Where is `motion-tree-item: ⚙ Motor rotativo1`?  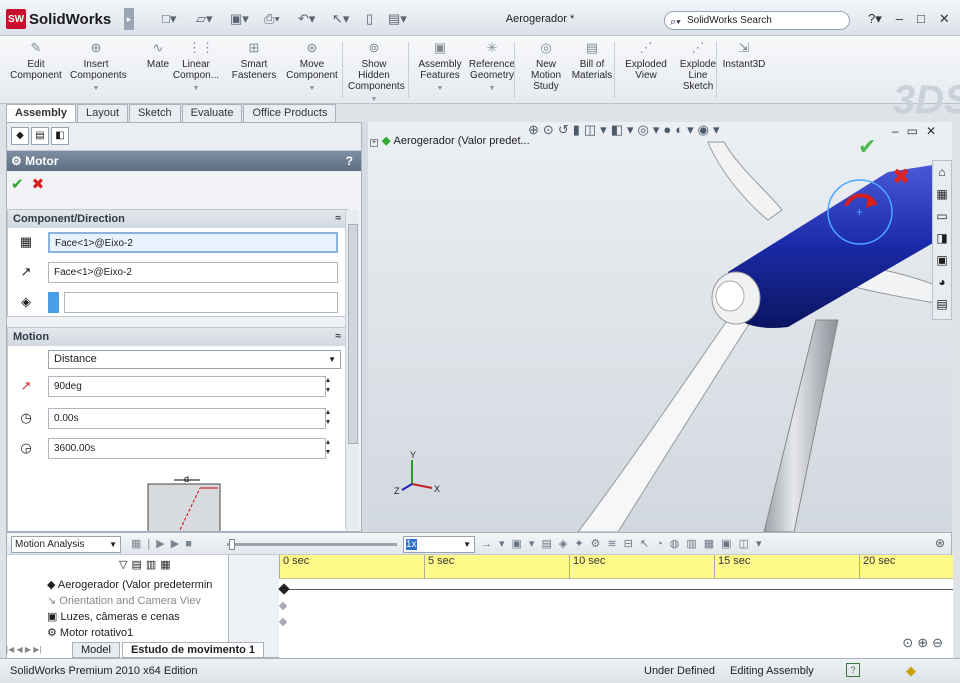
motion-tree-item: ⚙ Motor rotativo1 is located at coordinates (117, 633).